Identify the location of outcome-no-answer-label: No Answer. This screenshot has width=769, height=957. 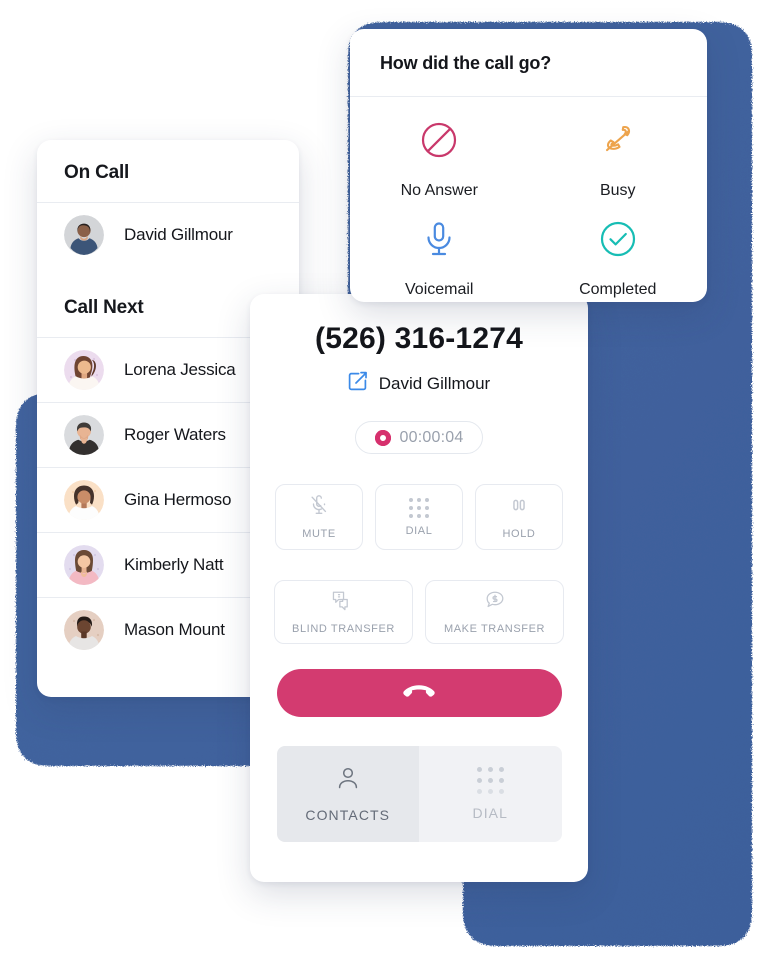
(439, 190).